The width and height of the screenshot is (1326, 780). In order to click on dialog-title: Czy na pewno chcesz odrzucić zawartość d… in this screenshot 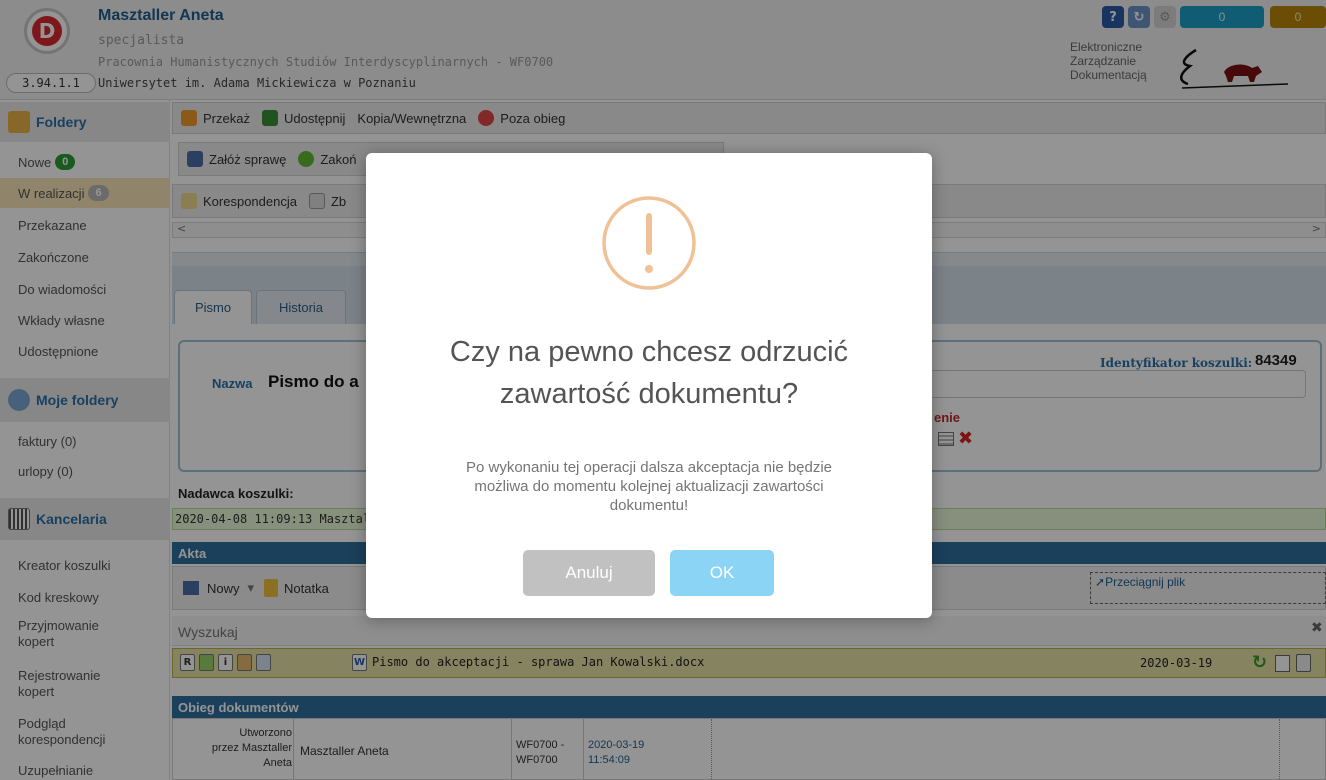, I will do `click(649, 373)`.